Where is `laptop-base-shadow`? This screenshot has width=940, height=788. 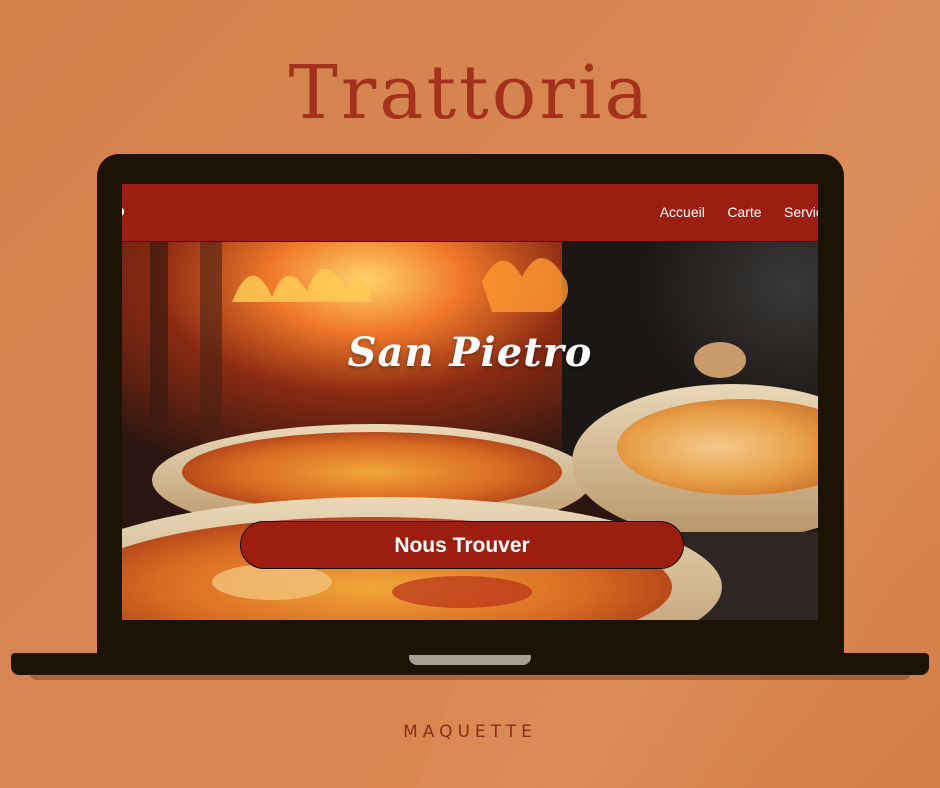
laptop-base-shadow is located at coordinates (470, 677).